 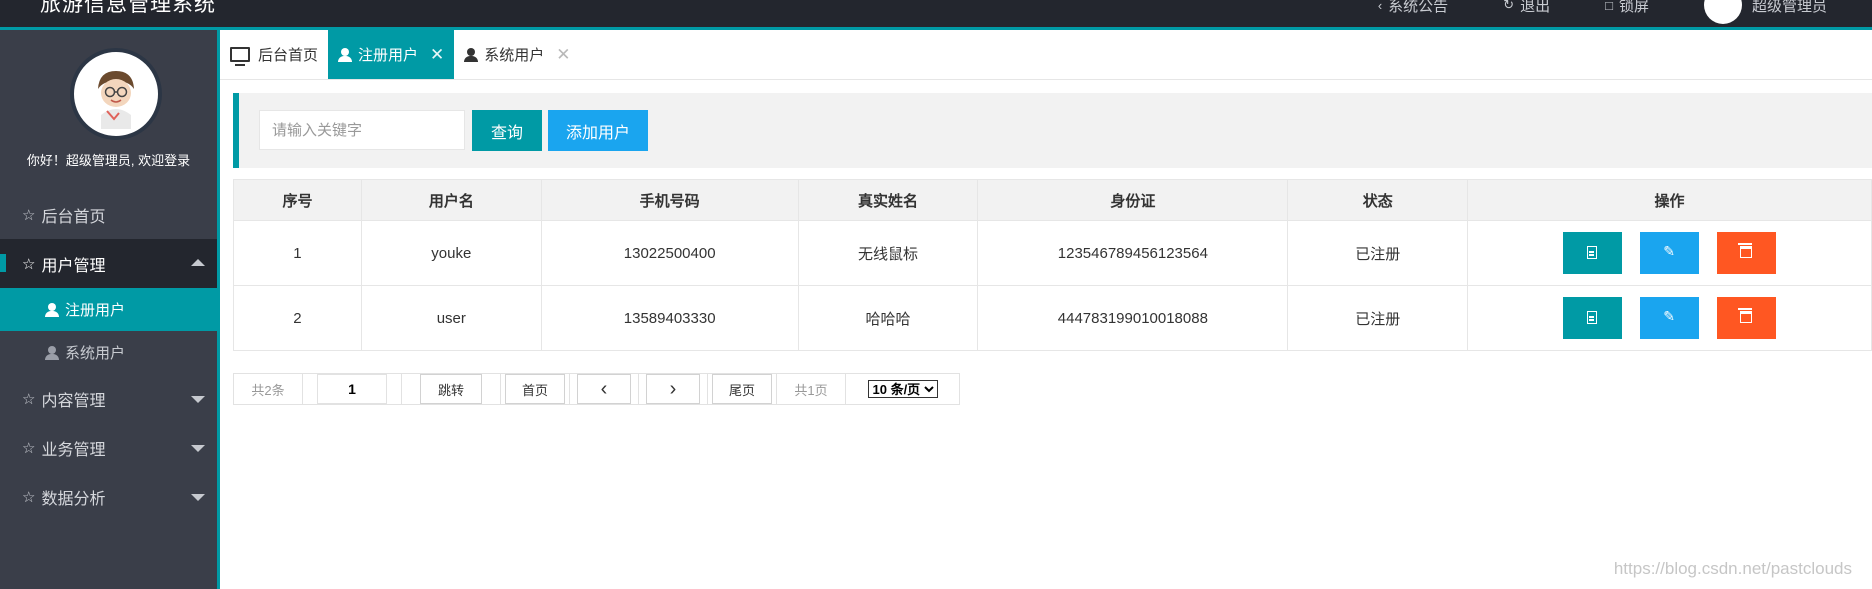 I want to click on prev-icon: ‹, so click(x=1380, y=6).